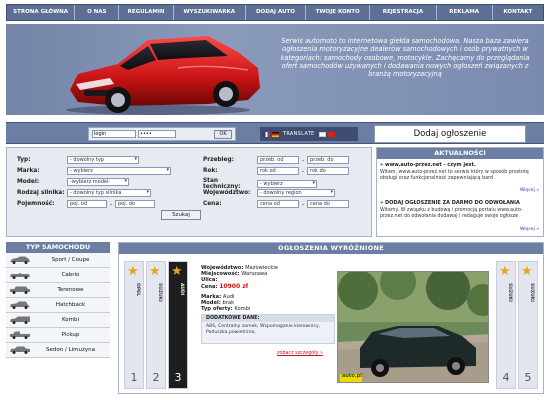  What do you see at coordinates (163, 75) in the screenshot?
I see `red-car-image` at bounding box center [163, 75].